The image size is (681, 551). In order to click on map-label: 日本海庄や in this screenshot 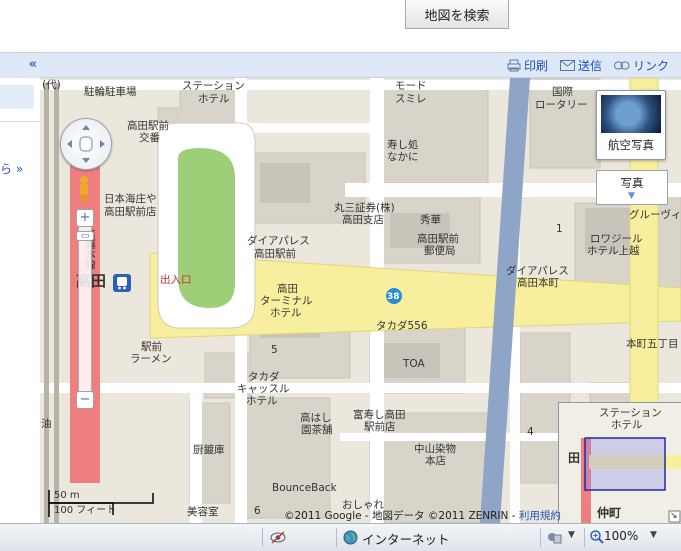, I will do `click(130, 199)`.